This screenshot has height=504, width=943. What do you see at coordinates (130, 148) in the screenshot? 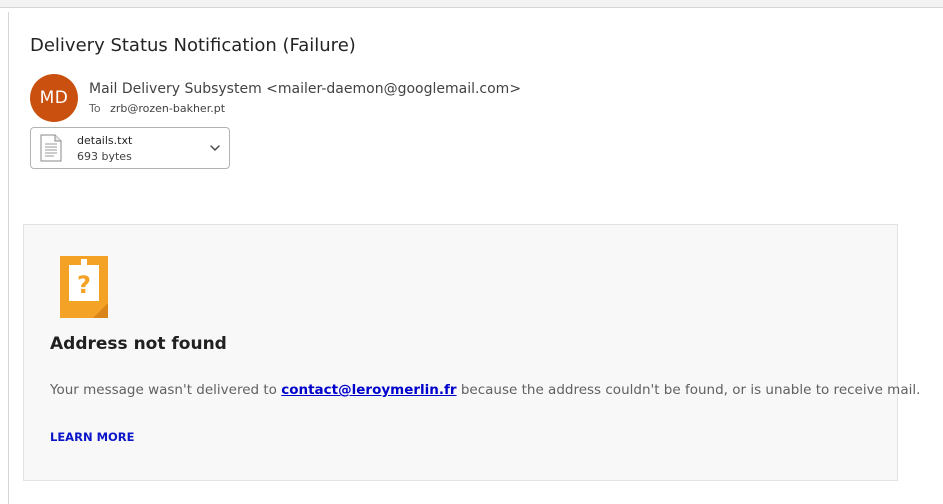
I see `attachment-card: details.txt 693 bytes` at bounding box center [130, 148].